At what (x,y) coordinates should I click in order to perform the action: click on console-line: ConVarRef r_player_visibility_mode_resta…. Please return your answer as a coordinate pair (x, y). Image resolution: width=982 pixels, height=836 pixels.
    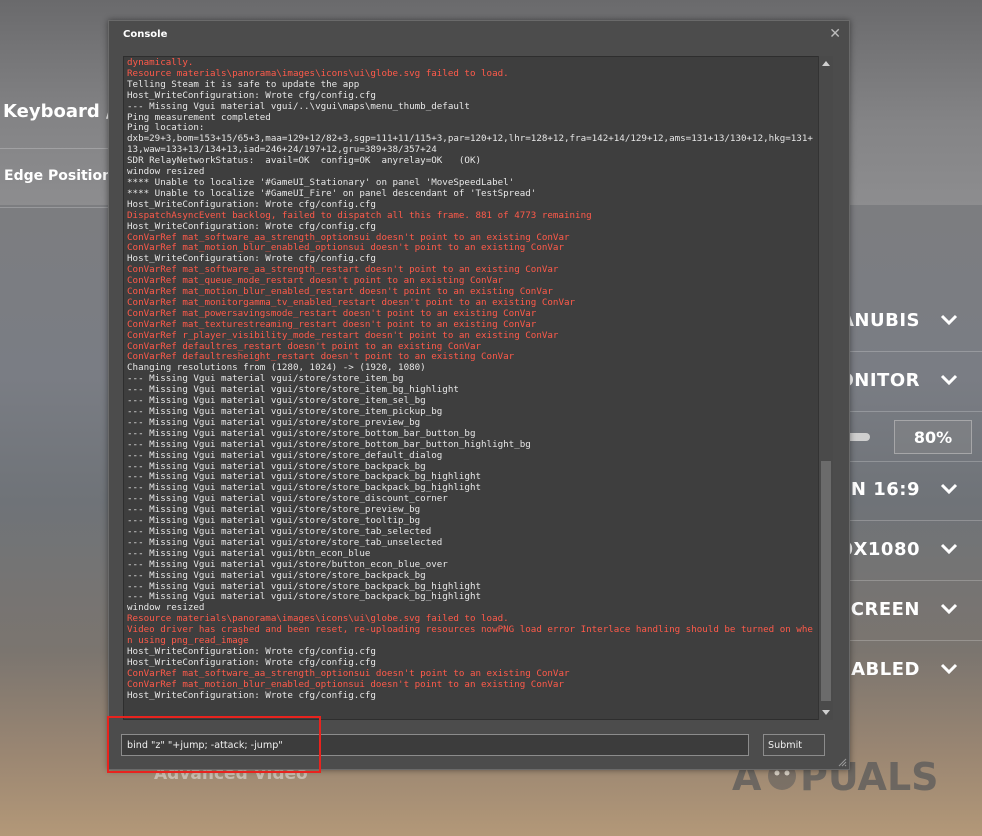
    Looking at the image, I should click on (343, 335).